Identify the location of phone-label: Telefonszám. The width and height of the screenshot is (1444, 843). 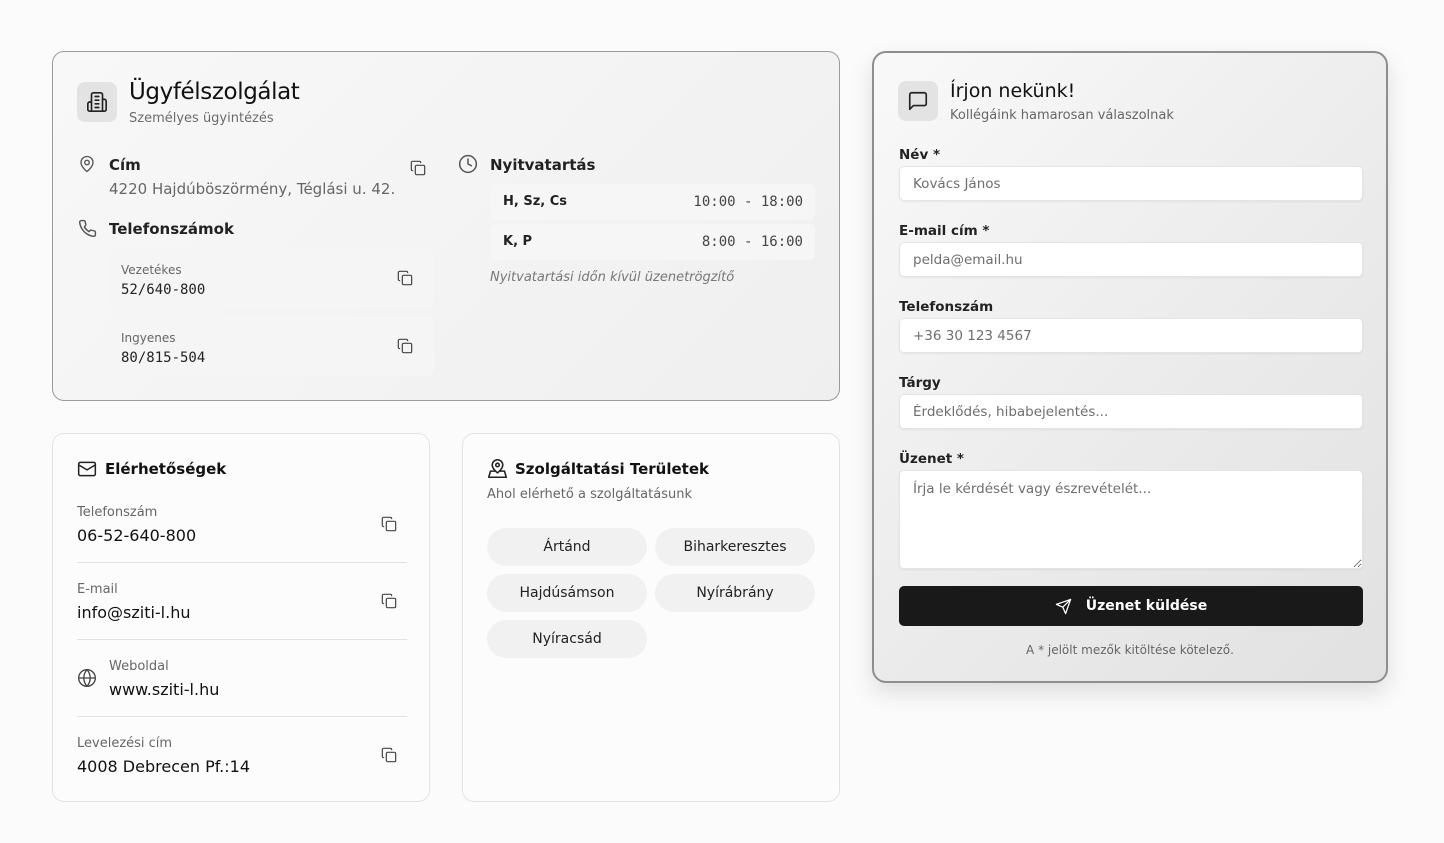
(946, 307).